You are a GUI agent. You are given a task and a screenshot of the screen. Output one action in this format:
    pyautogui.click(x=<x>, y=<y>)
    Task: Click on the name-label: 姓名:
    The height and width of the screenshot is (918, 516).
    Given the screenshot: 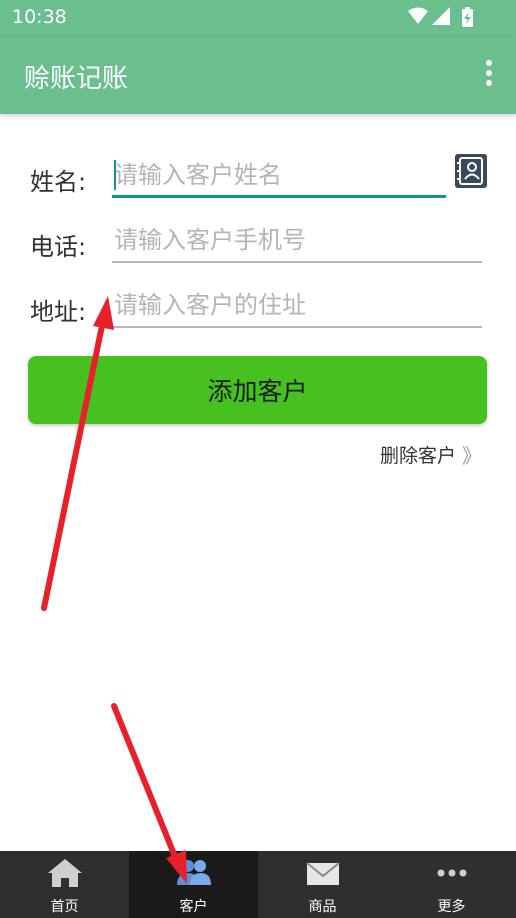 What is the action you would take?
    pyautogui.click(x=58, y=182)
    